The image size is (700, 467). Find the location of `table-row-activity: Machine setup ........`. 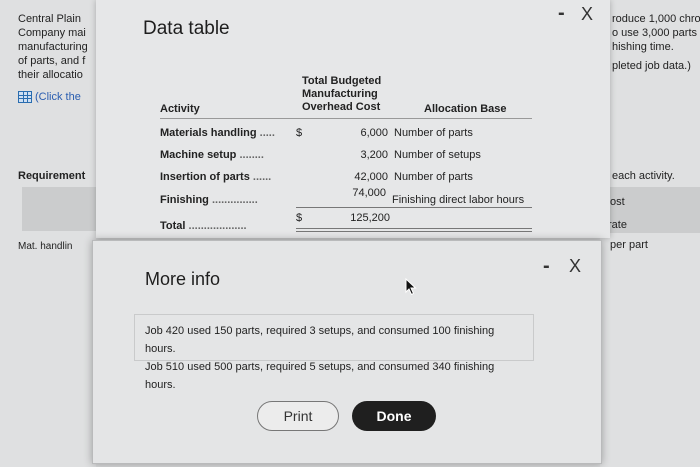

table-row-activity: Machine setup ........ is located at coordinates (212, 155).